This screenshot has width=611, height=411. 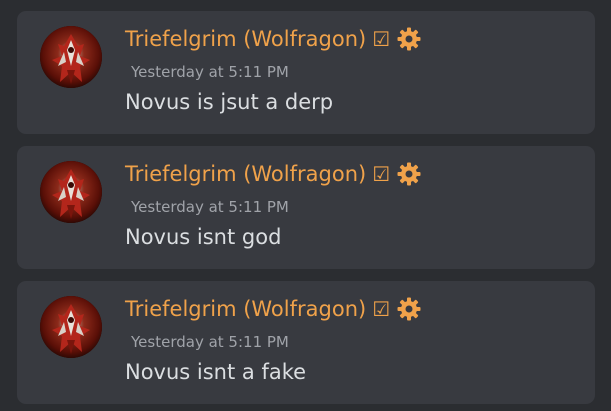 What do you see at coordinates (229, 102) in the screenshot?
I see `message-text: Novus is jsut a derp` at bounding box center [229, 102].